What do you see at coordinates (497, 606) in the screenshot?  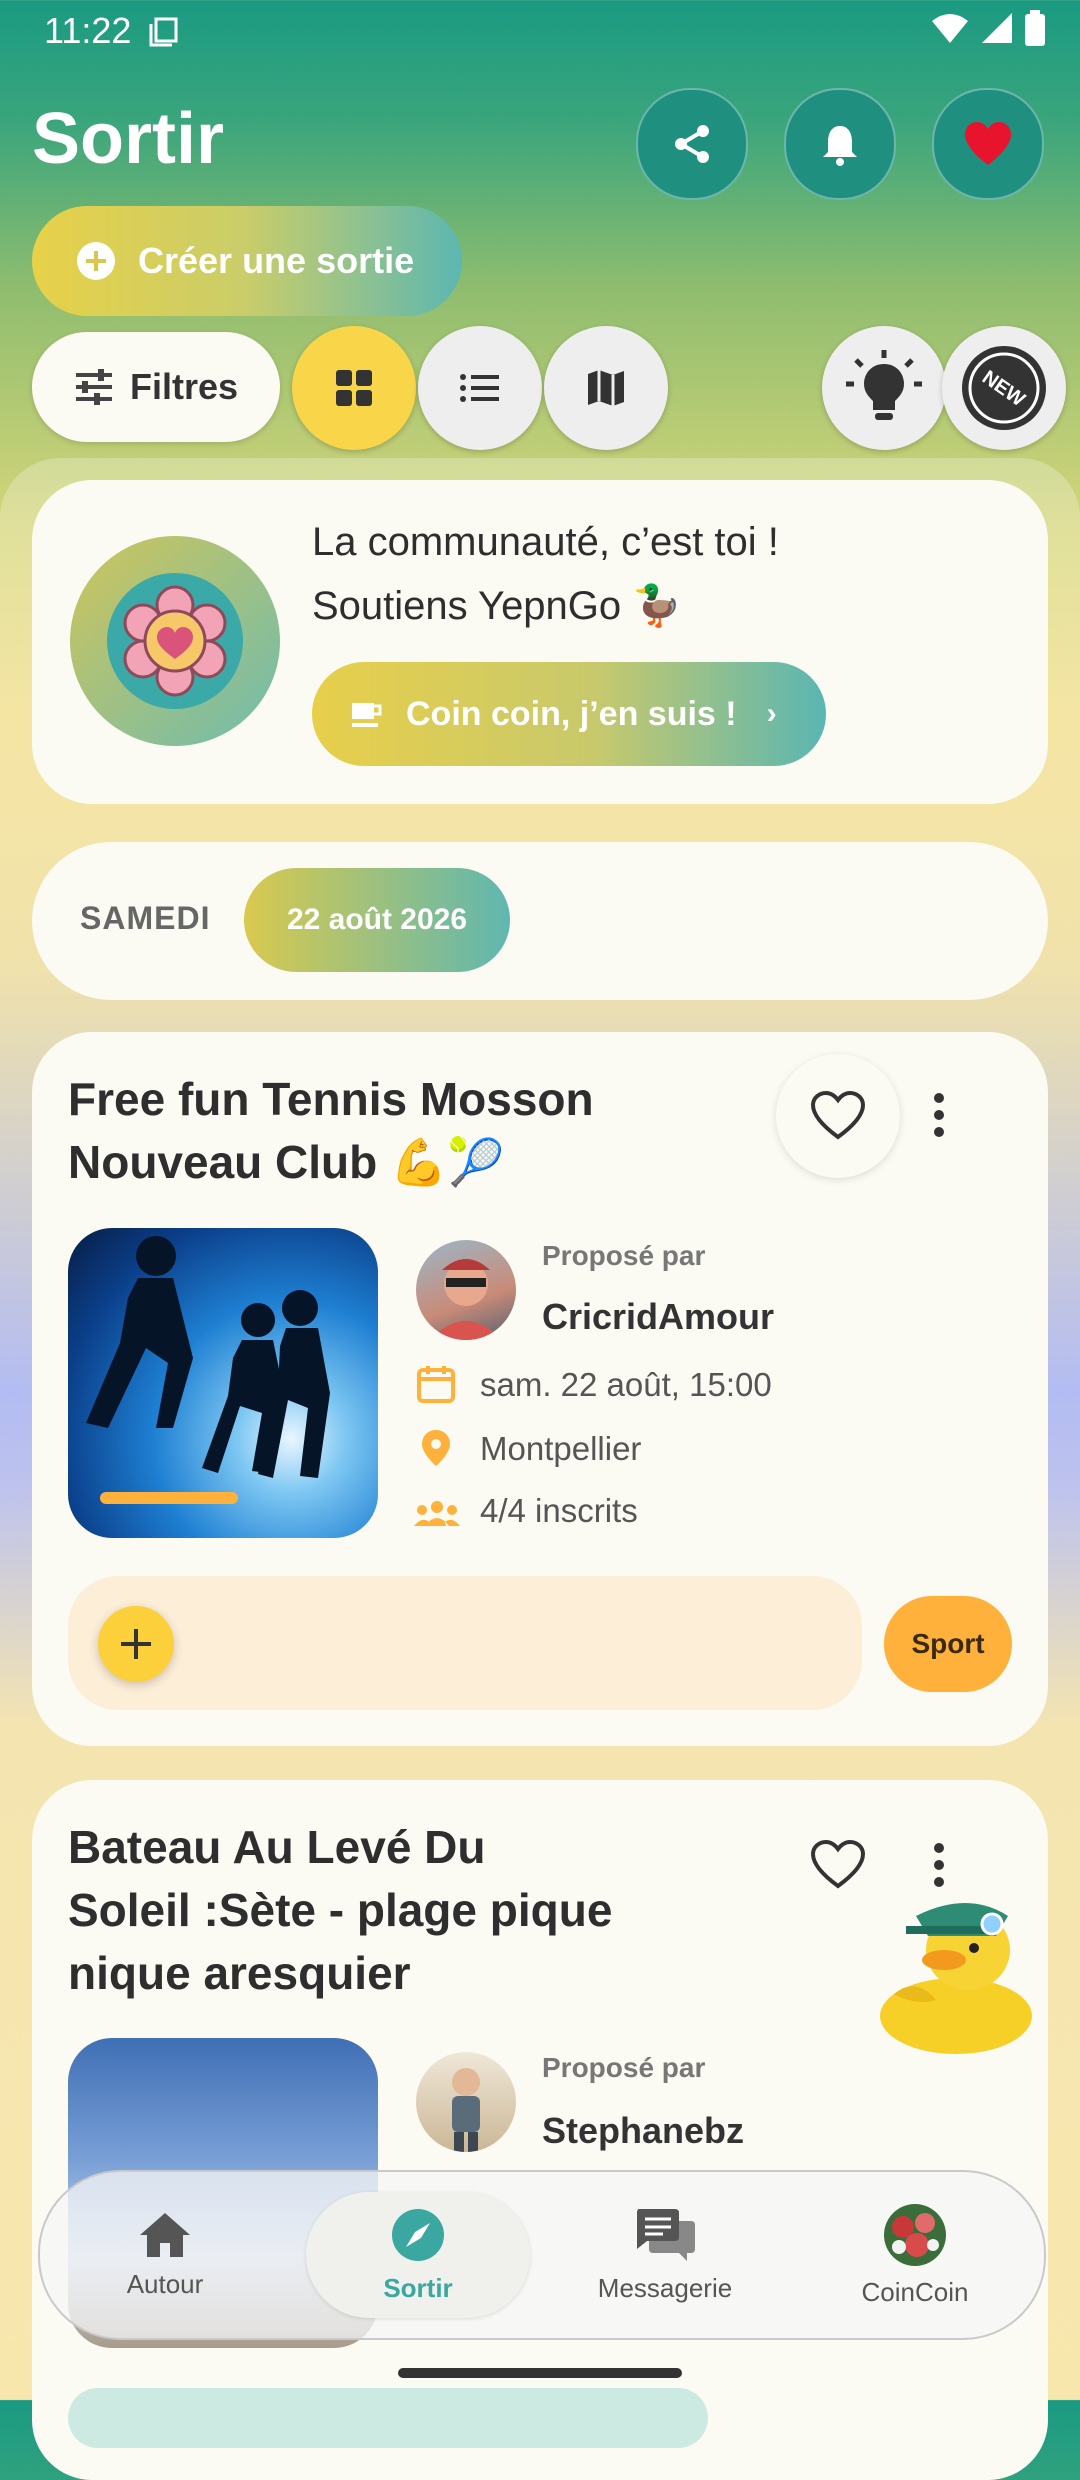 I see `promo-line2: Soutiens YepnGo 🦆` at bounding box center [497, 606].